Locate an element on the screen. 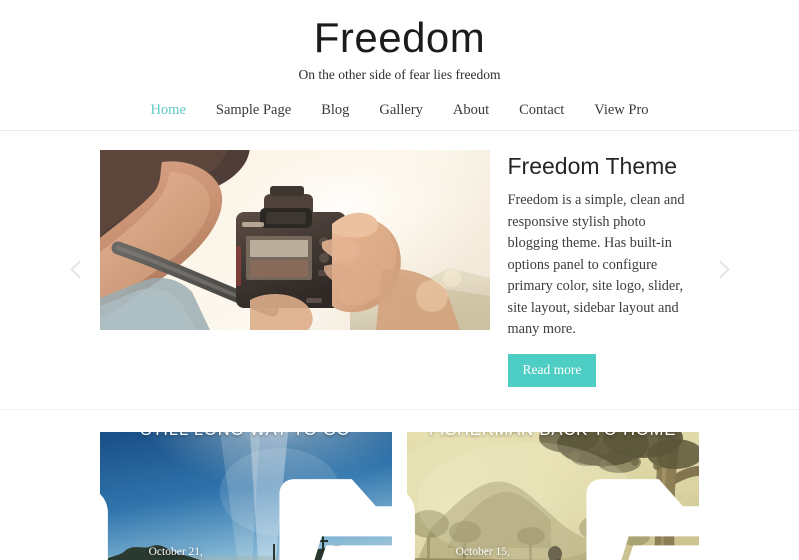 The height and width of the screenshot is (560, 799). post-meta: October 15, 2014 Uncategorized is located at coordinates (552, 510).